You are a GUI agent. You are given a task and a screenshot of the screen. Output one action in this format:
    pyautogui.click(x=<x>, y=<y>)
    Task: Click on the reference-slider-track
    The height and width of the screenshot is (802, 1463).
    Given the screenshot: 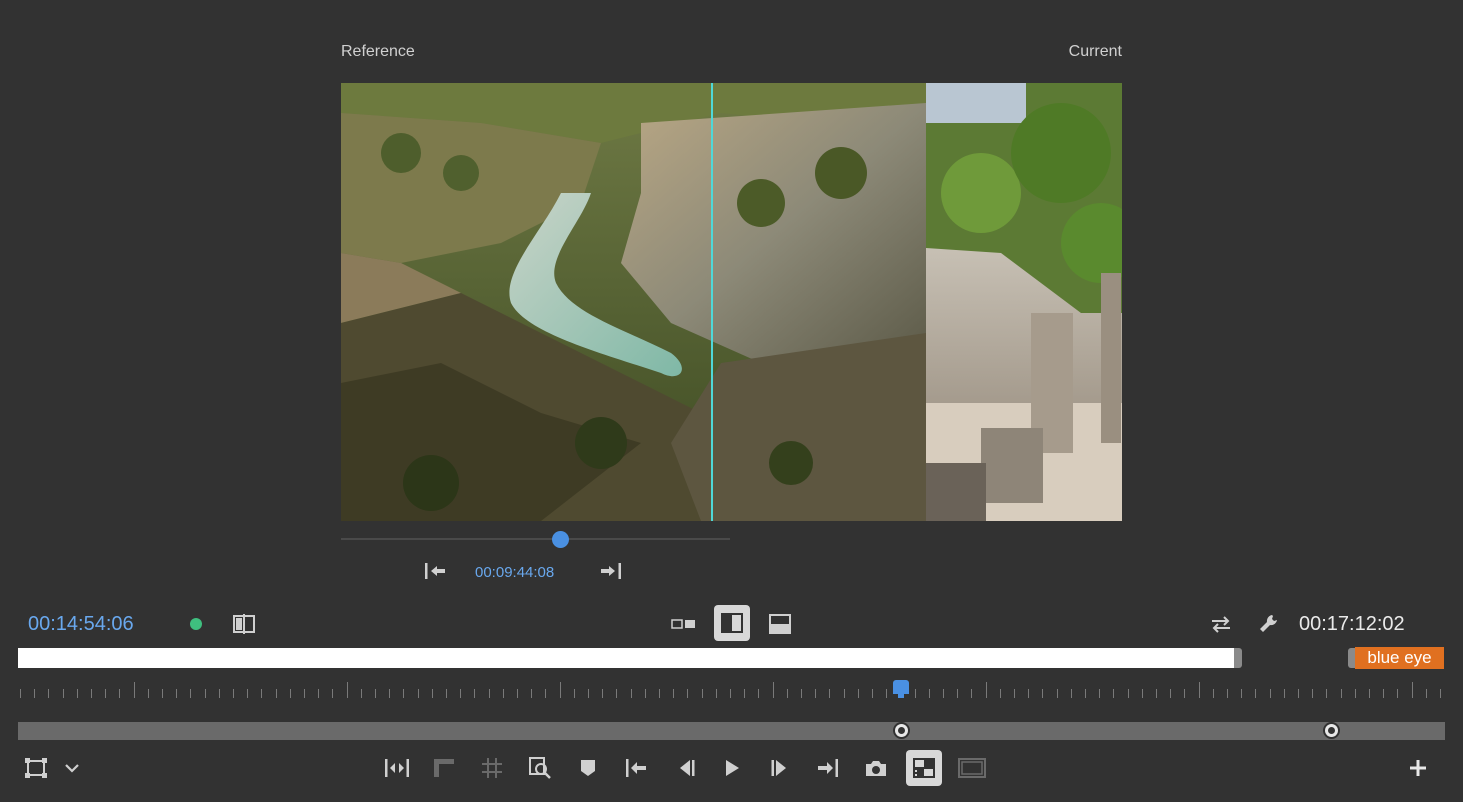 What is the action you would take?
    pyautogui.click(x=535, y=539)
    